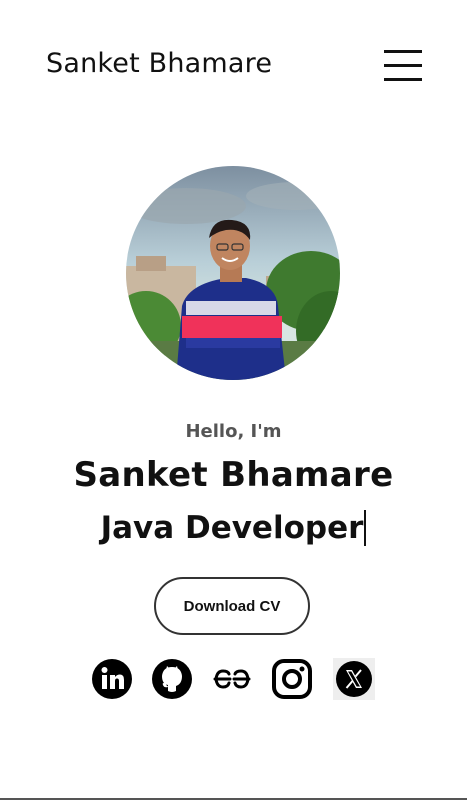 The height and width of the screenshot is (800, 467). Describe the element at coordinates (354, 679) in the screenshot. I see `x-twitter-icon` at that location.